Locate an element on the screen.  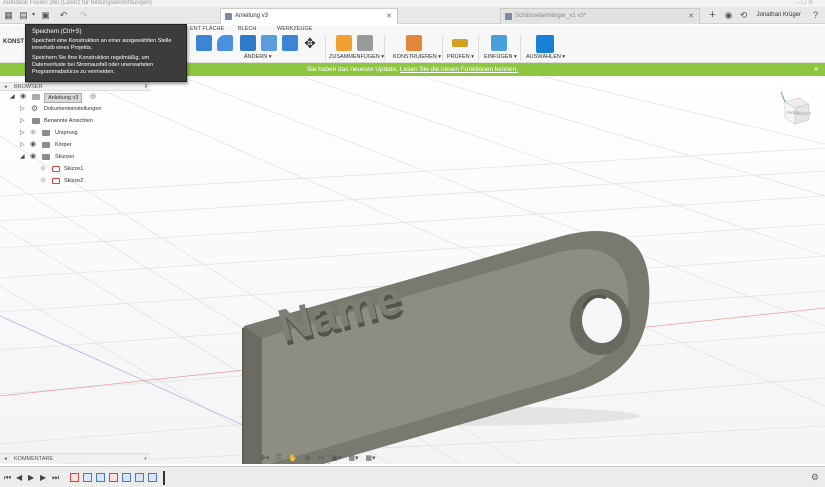
group-zusammenfuegen: ZUSAMMENFÜGEN ▾ is located at coordinates (356, 57).